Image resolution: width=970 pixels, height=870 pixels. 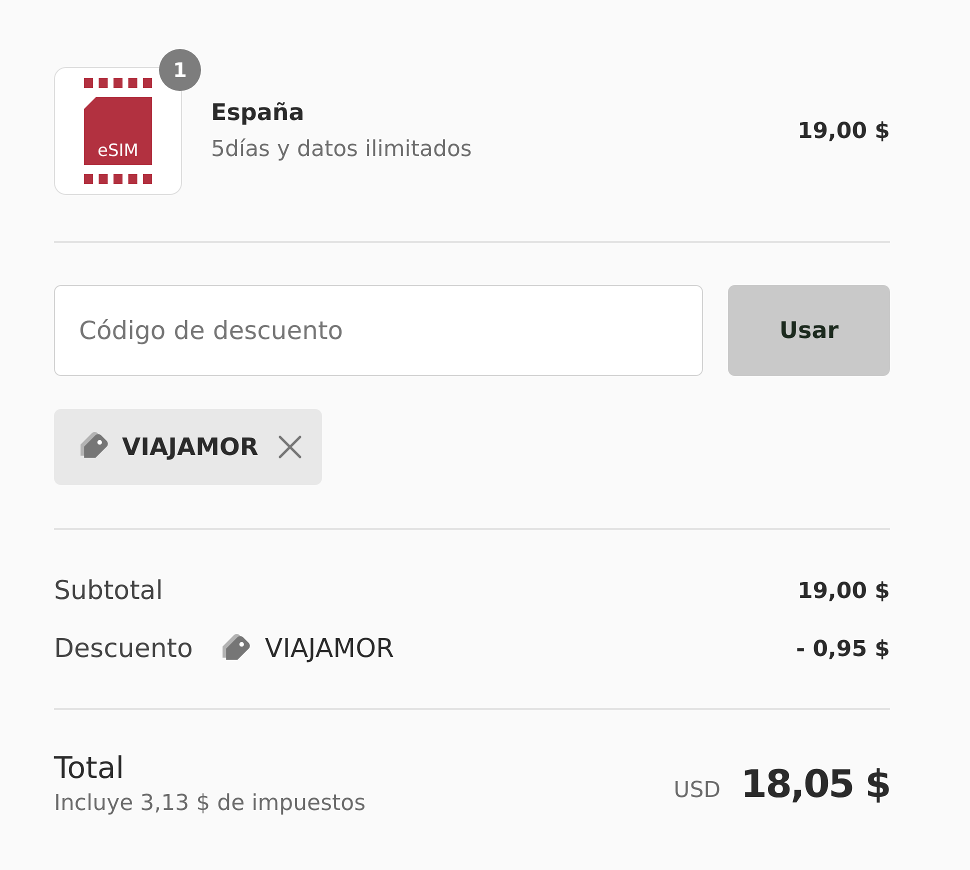 What do you see at coordinates (843, 649) in the screenshot?
I see `summary-value: - 0,95 $` at bounding box center [843, 649].